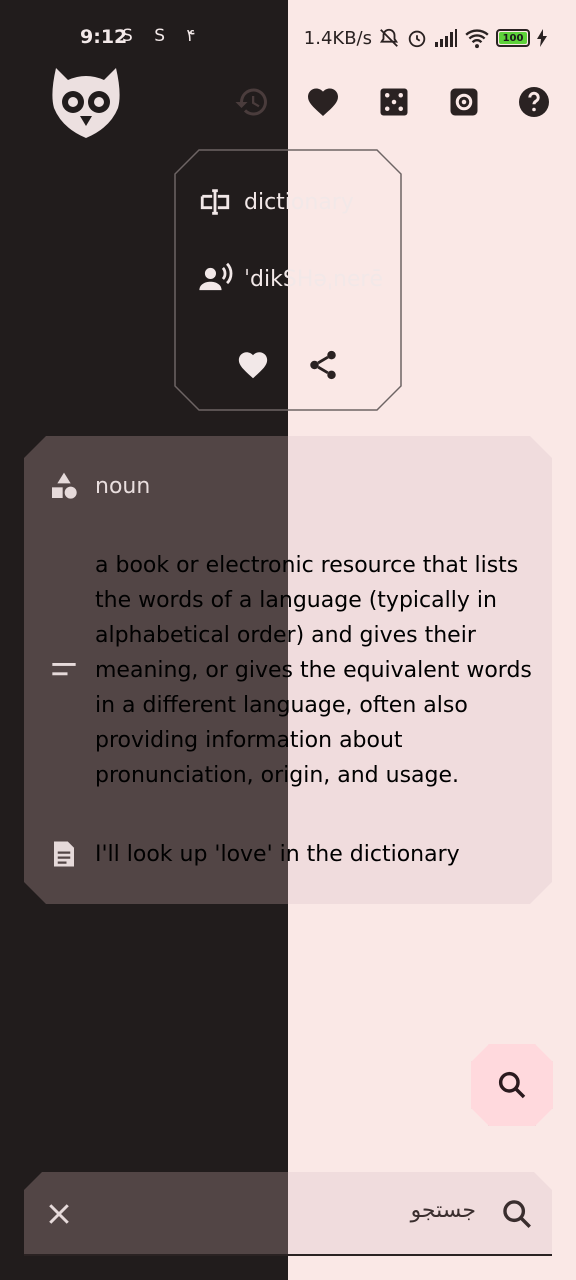  What do you see at coordinates (64, 485) in the screenshot?
I see `shapes-category-icon` at bounding box center [64, 485].